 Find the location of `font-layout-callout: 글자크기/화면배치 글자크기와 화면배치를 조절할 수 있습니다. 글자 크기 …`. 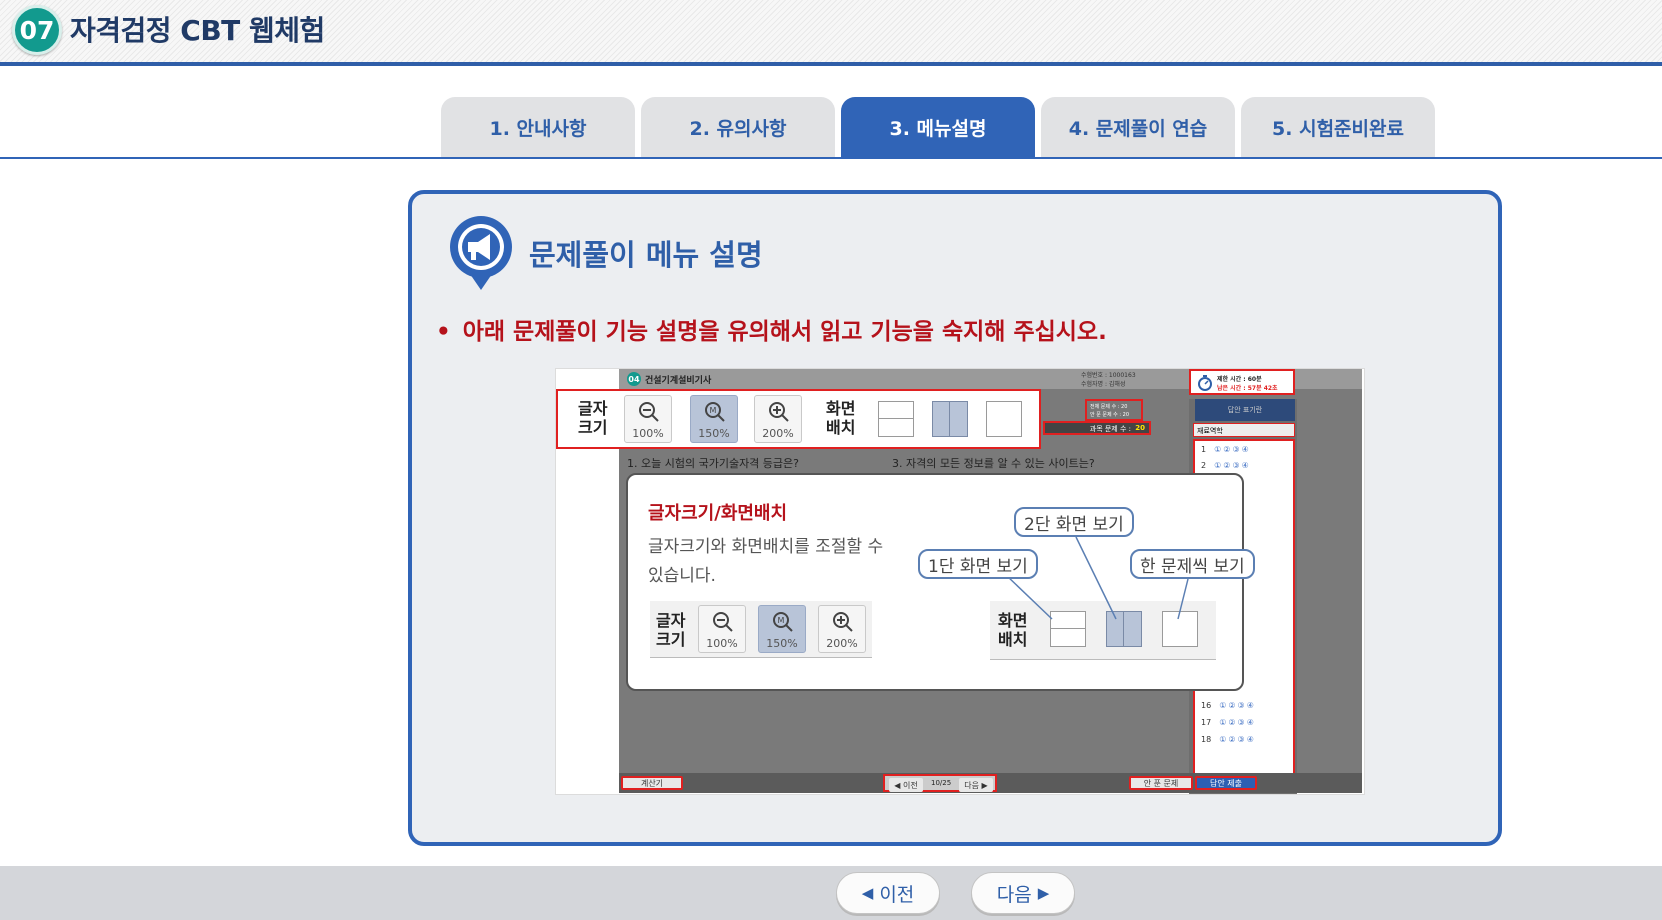

font-layout-callout: 글자크기/화면배치 글자크기와 화면배치를 조절할 수 있습니다. 글자 크기 … is located at coordinates (940, 582).